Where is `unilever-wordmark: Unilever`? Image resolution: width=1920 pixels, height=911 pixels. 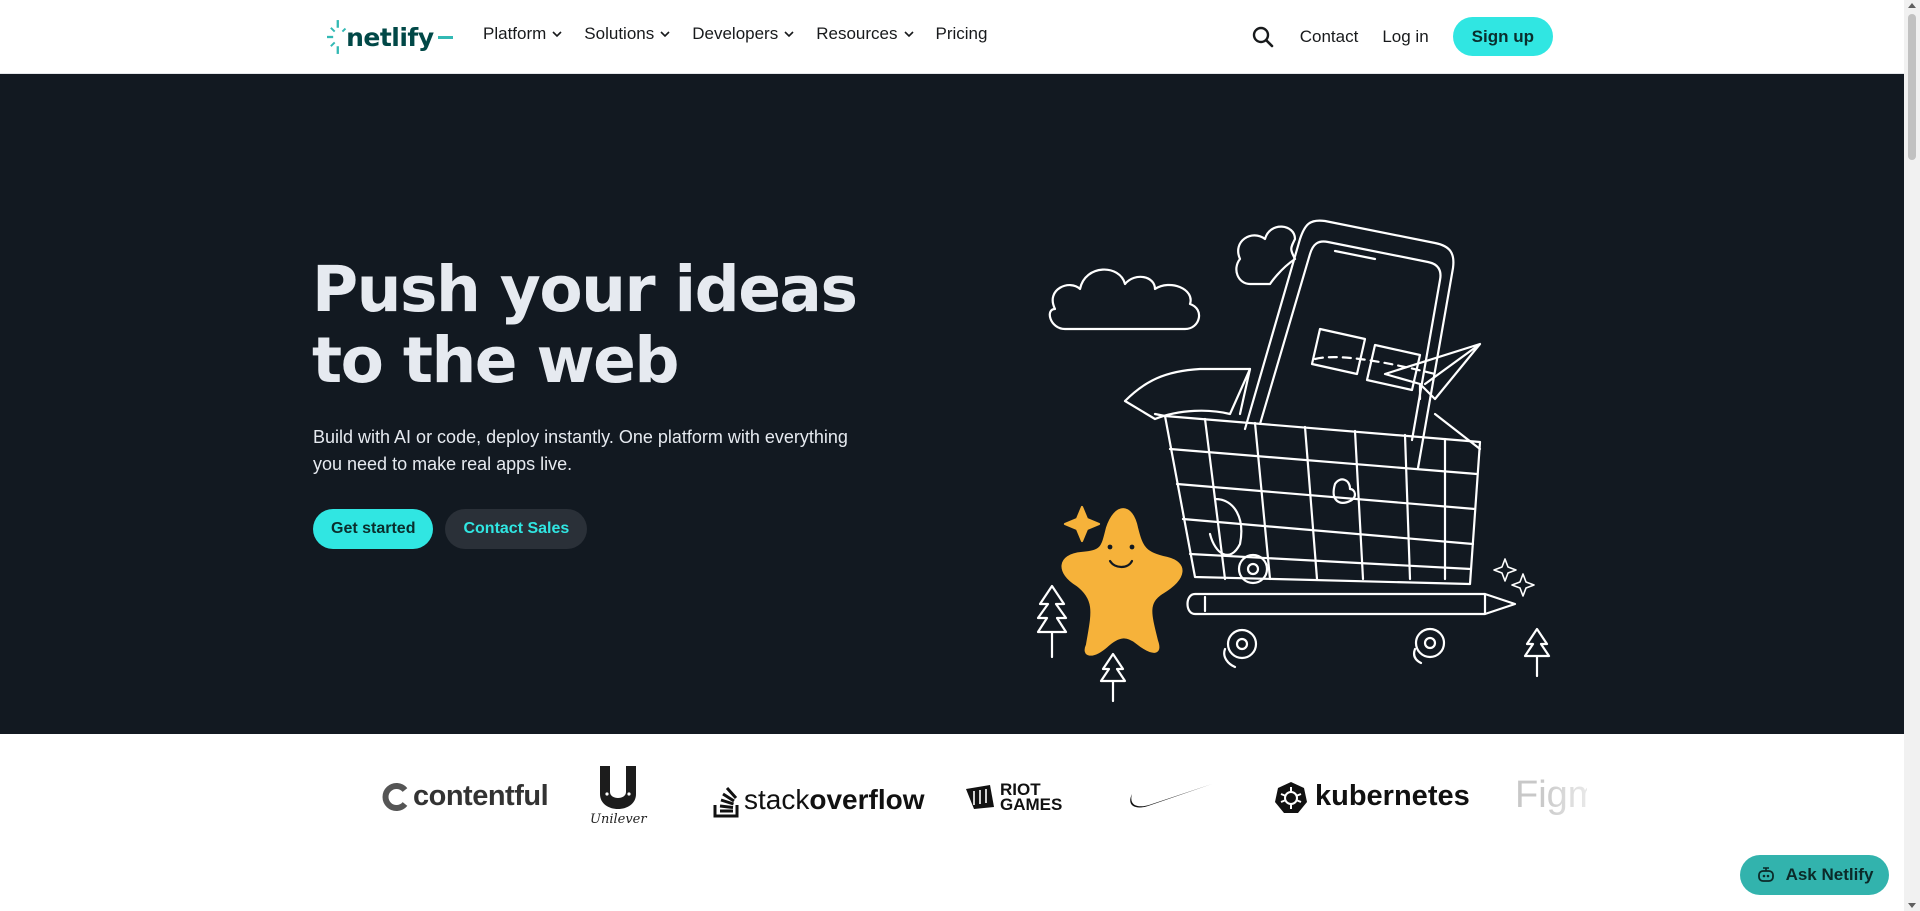
unilever-wordmark: Unilever is located at coordinates (618, 819).